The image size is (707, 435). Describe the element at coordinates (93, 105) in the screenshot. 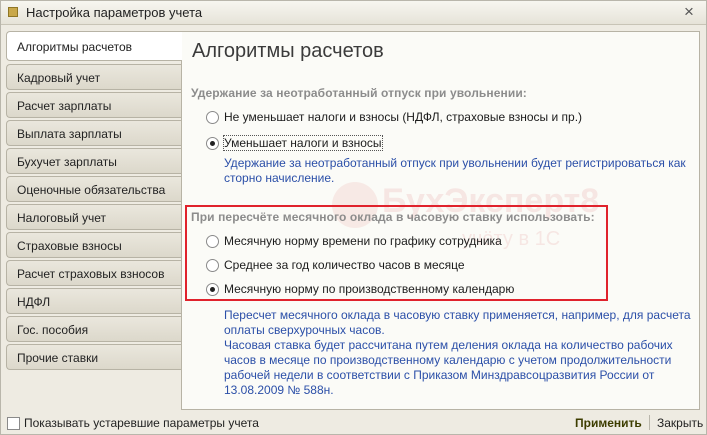

I see `tab-payroll-calc: Расчет зарплаты` at that location.